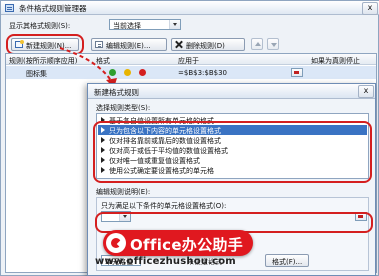  I want to click on select-type-label: 选择规则类型(S):, so click(123, 108).